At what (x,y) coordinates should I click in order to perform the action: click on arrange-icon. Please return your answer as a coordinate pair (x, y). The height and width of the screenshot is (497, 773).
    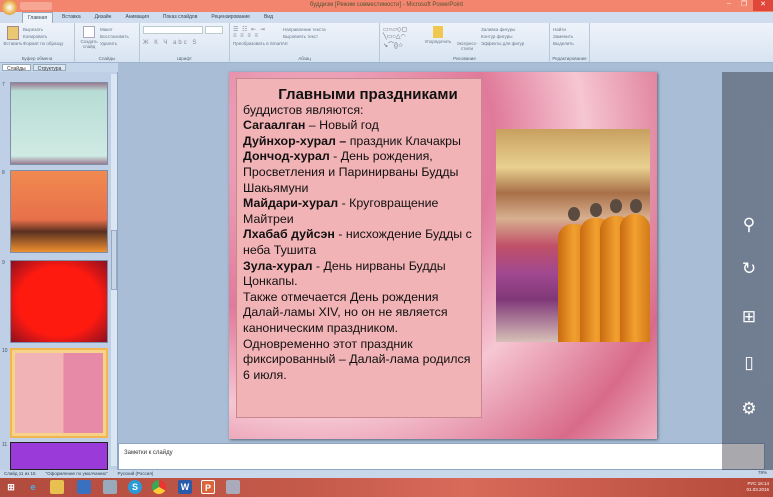
    Looking at the image, I should click on (438, 32).